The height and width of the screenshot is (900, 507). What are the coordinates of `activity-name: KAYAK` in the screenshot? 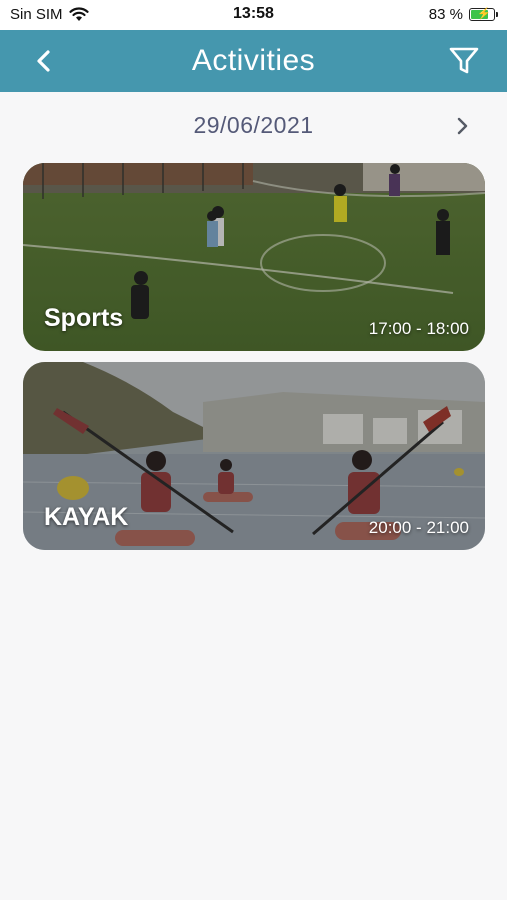 It's located at (86, 517).